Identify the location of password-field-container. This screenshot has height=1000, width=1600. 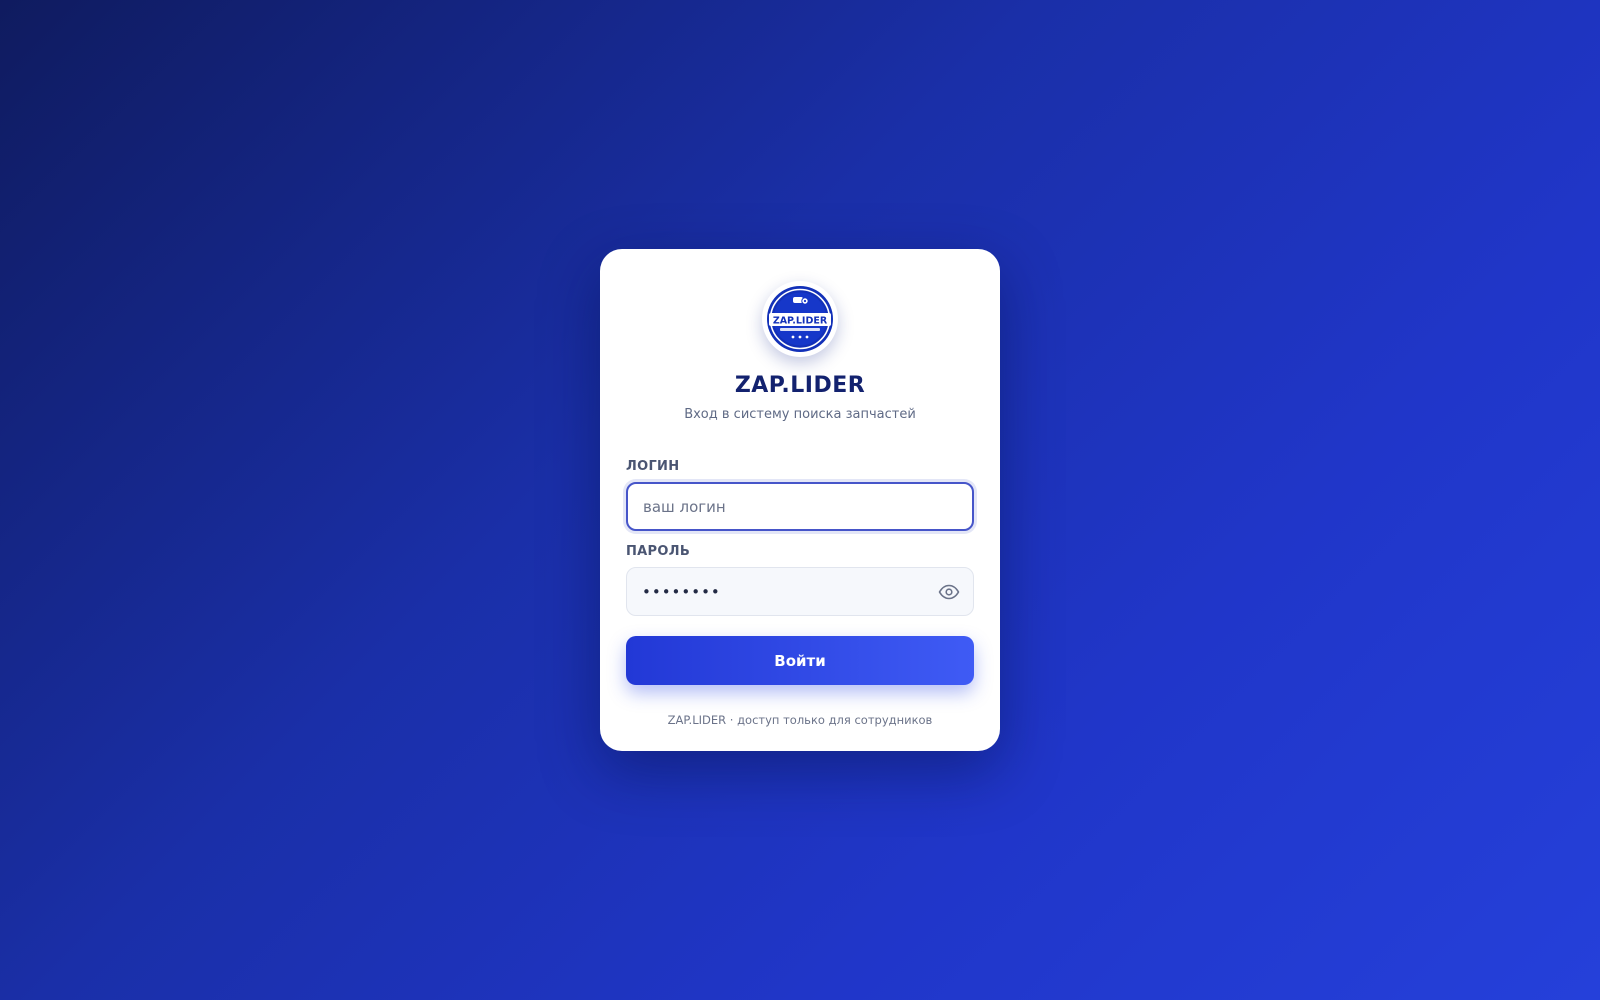
(800, 591).